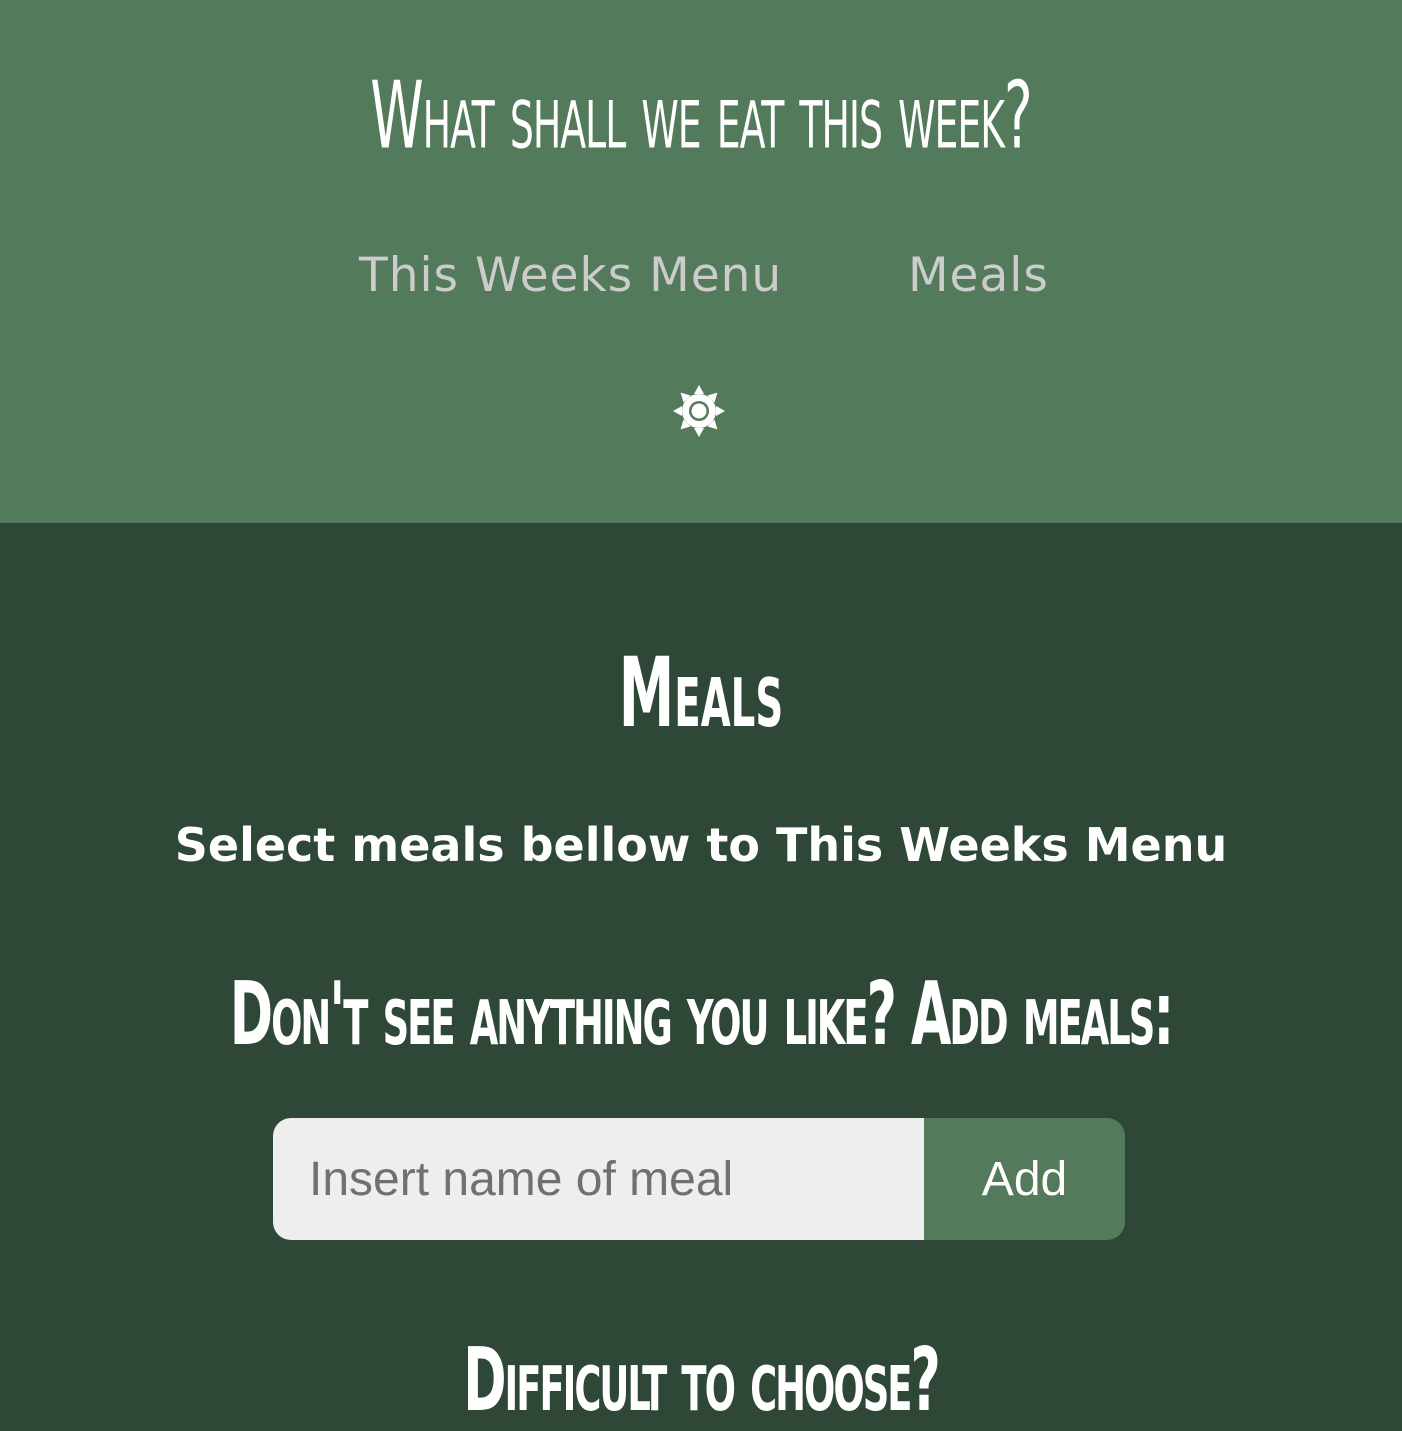  What do you see at coordinates (701, 116) in the screenshot?
I see `site-title: What shall we eat this week?` at bounding box center [701, 116].